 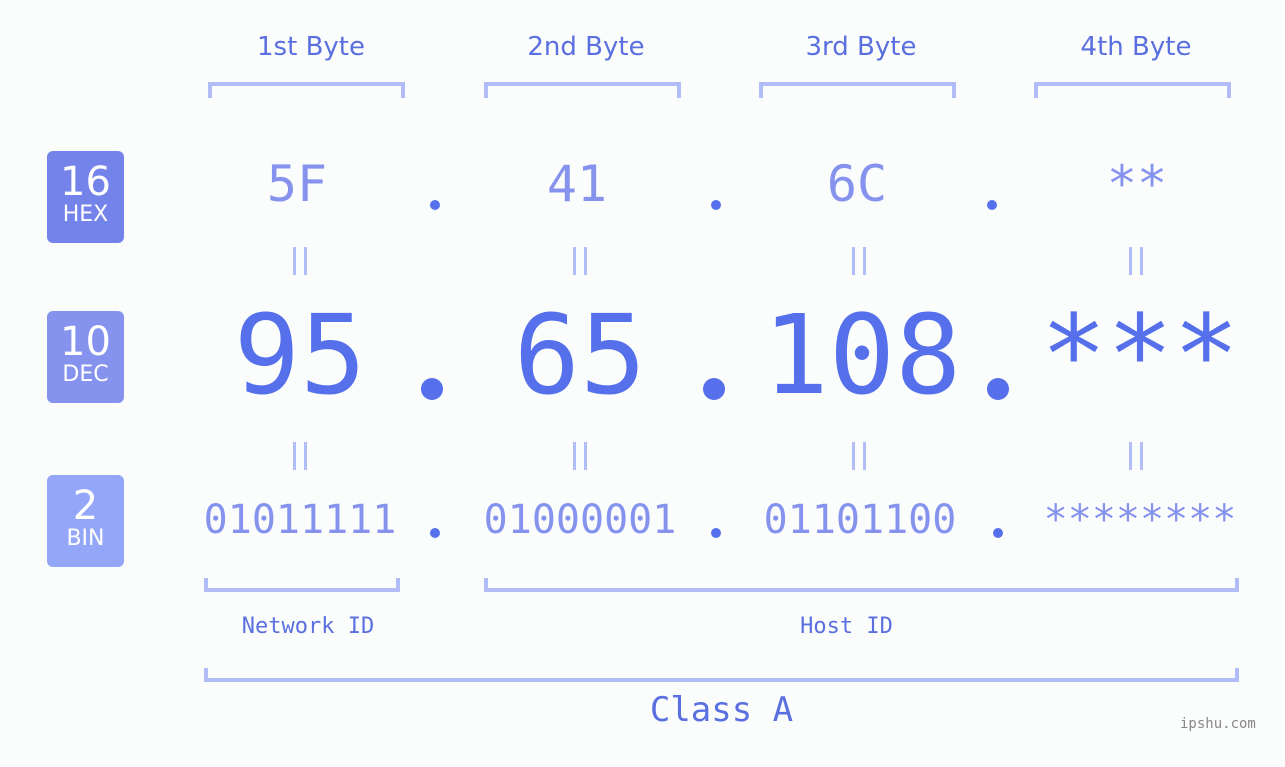 I want to click on dec-badge-label: DEC, so click(x=85, y=374).